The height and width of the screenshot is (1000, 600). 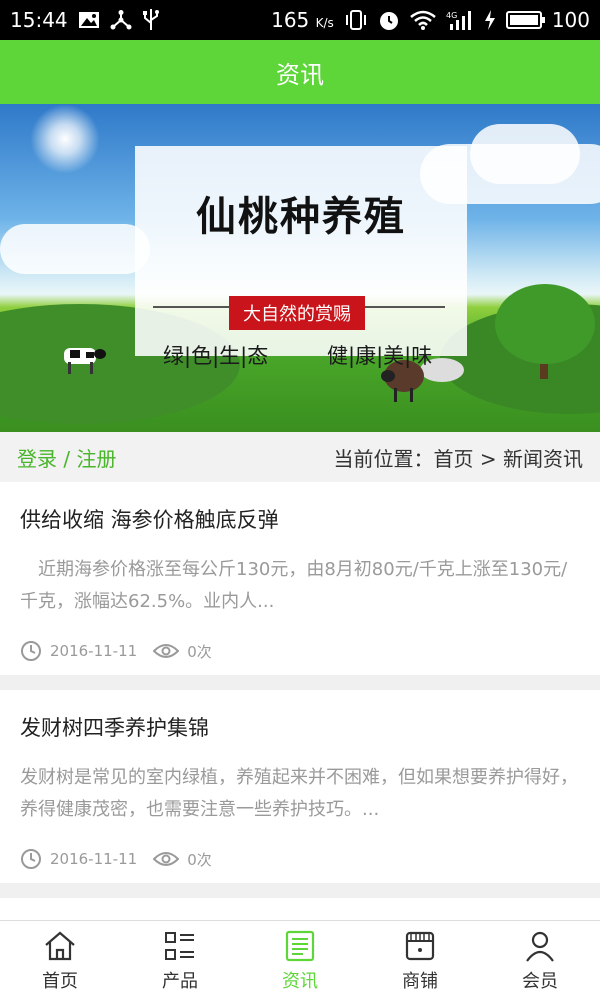 What do you see at coordinates (121, 20) in the screenshot?
I see `share-icon` at bounding box center [121, 20].